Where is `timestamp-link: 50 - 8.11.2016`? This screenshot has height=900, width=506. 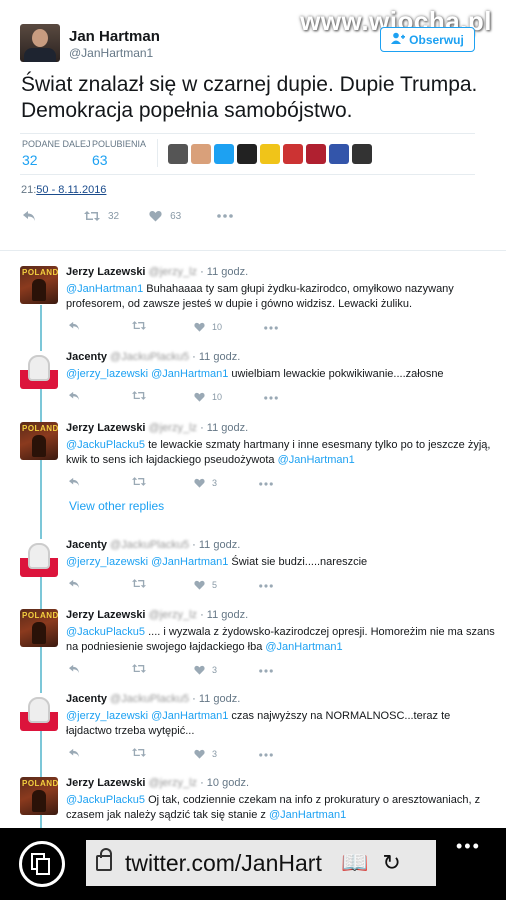
timestamp-link: 50 - 8.11.2016 is located at coordinates (71, 190).